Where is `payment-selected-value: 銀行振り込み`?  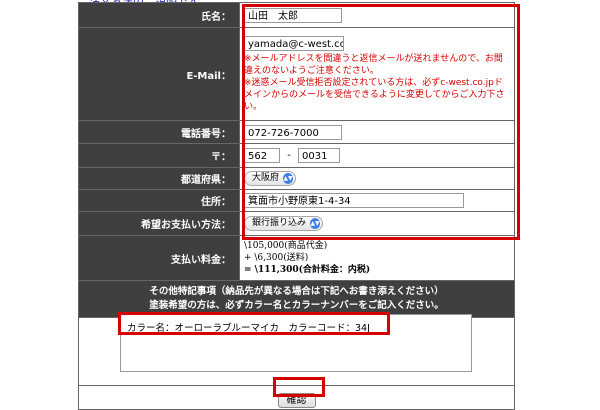
payment-selected-value: 銀行振り込み is located at coordinates (279, 223).